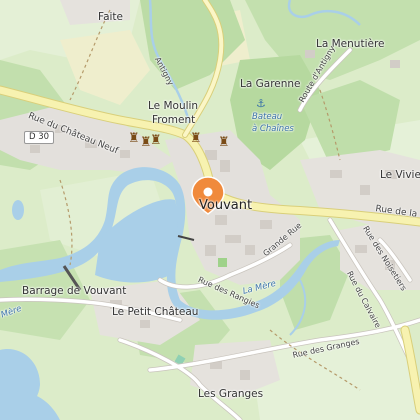  Describe the element at coordinates (231, 394) in the screenshot. I see `place-label-les-granges: Les Granges` at that location.